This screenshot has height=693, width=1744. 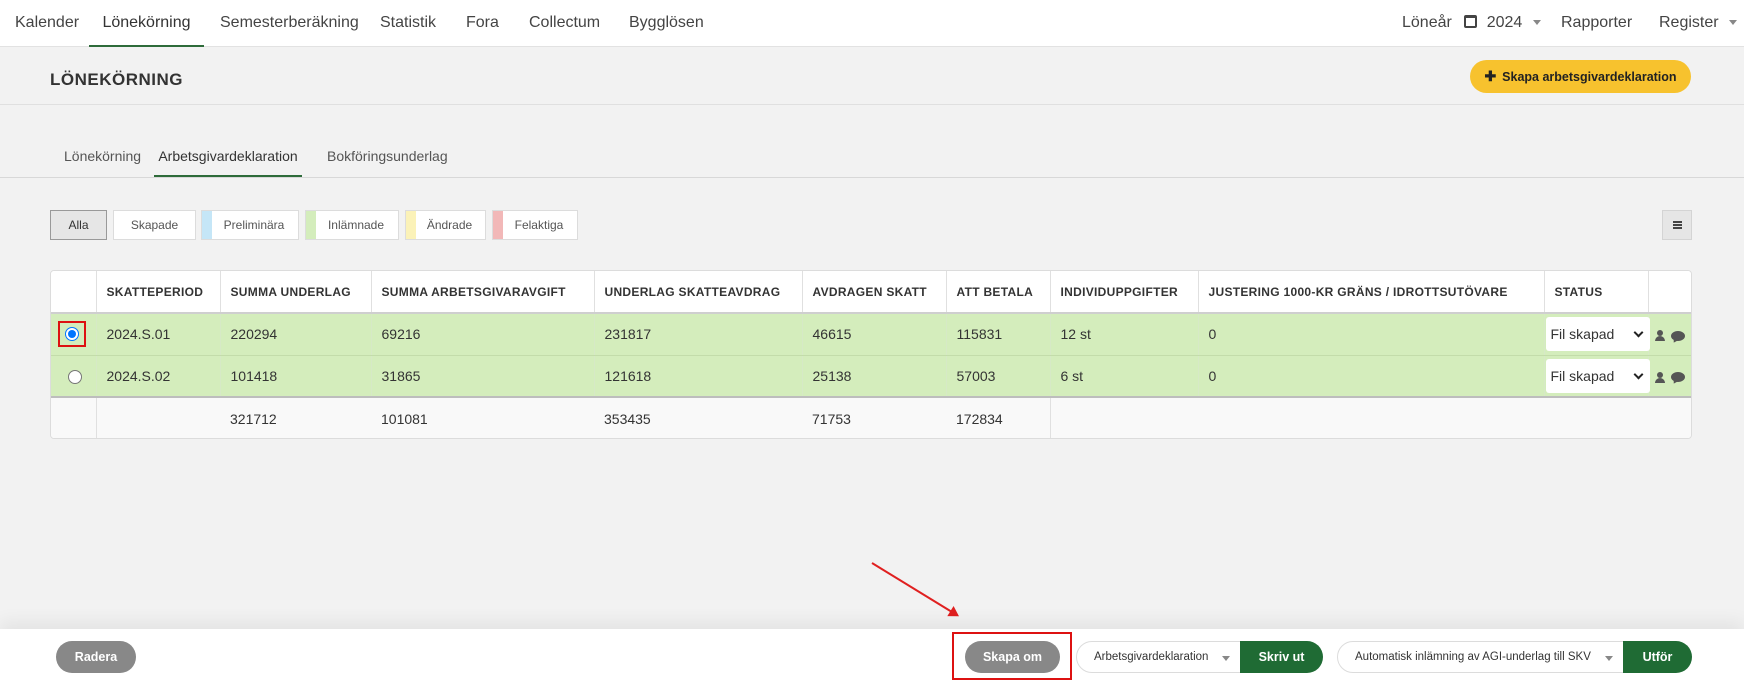 I want to click on status-select-value: Fil skapad, so click(x=1582, y=375).